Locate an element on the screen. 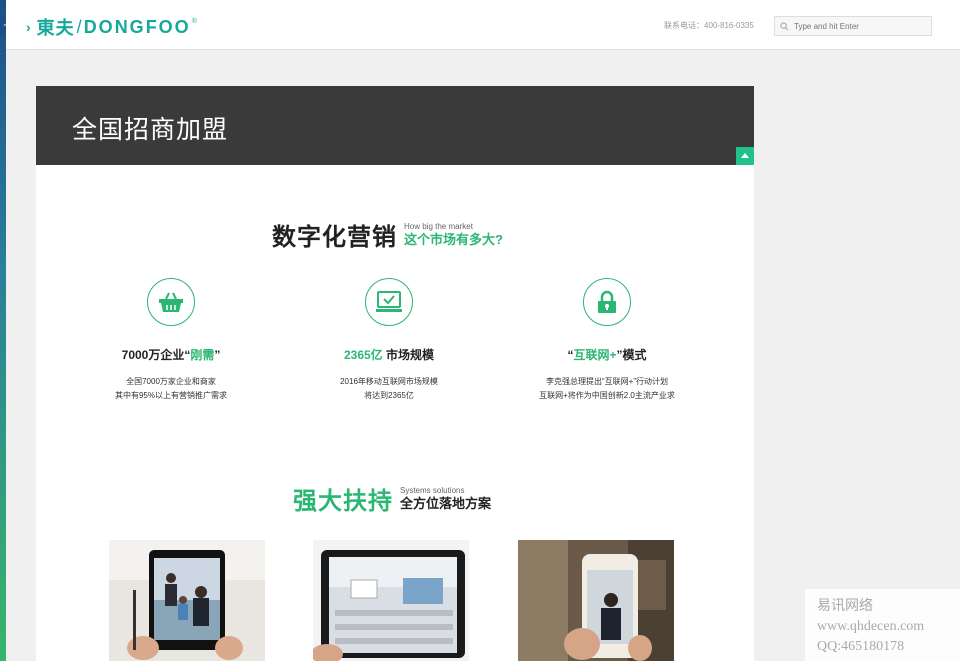  logo-slash: / is located at coordinates (79, 26).